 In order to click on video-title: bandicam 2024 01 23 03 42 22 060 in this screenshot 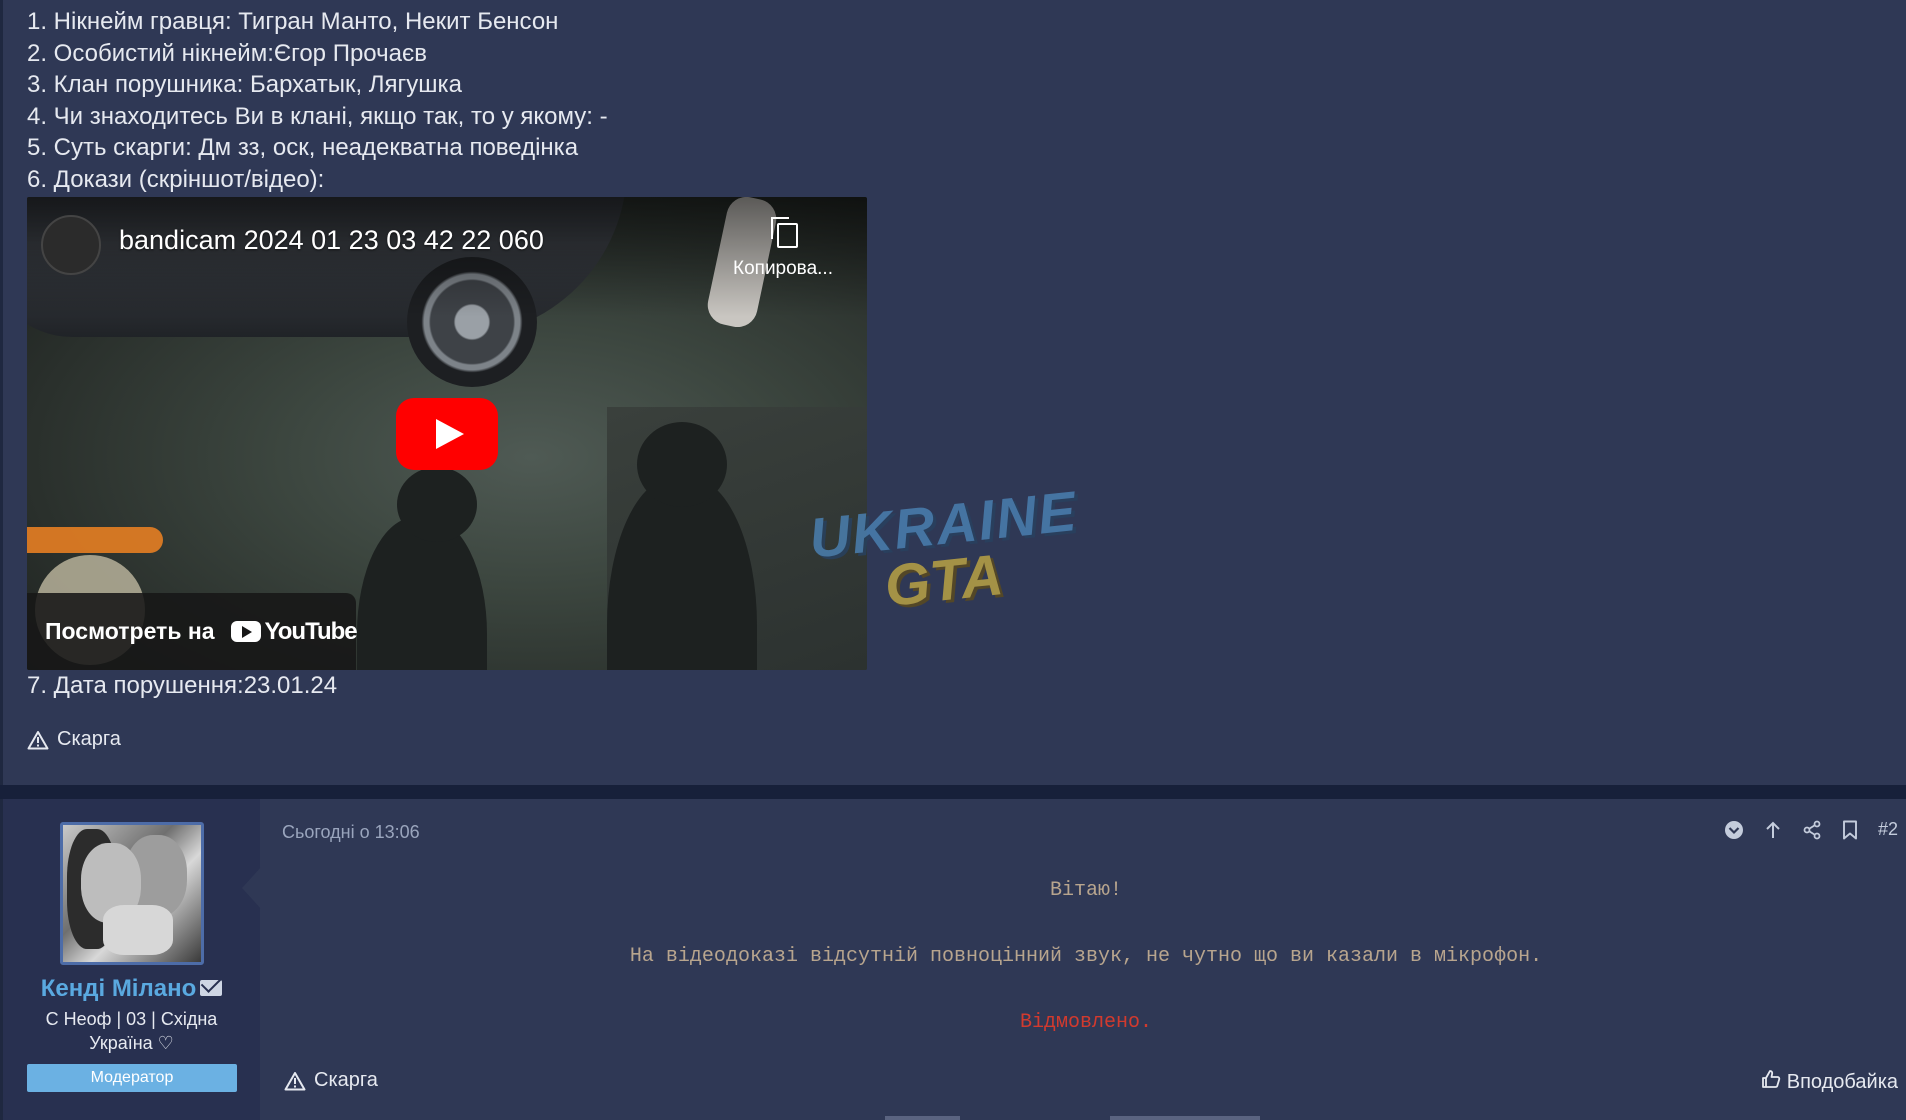, I will do `click(331, 240)`.